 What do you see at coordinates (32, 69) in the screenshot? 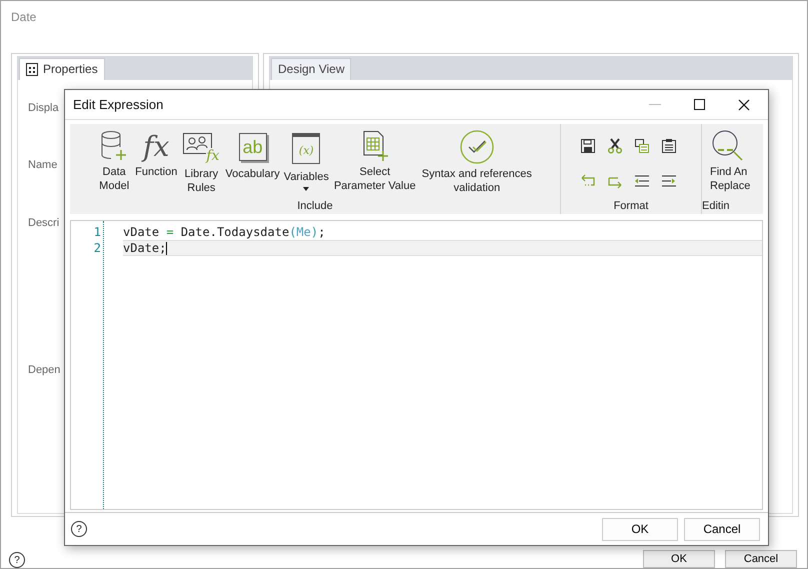
I see `grid-icon` at bounding box center [32, 69].